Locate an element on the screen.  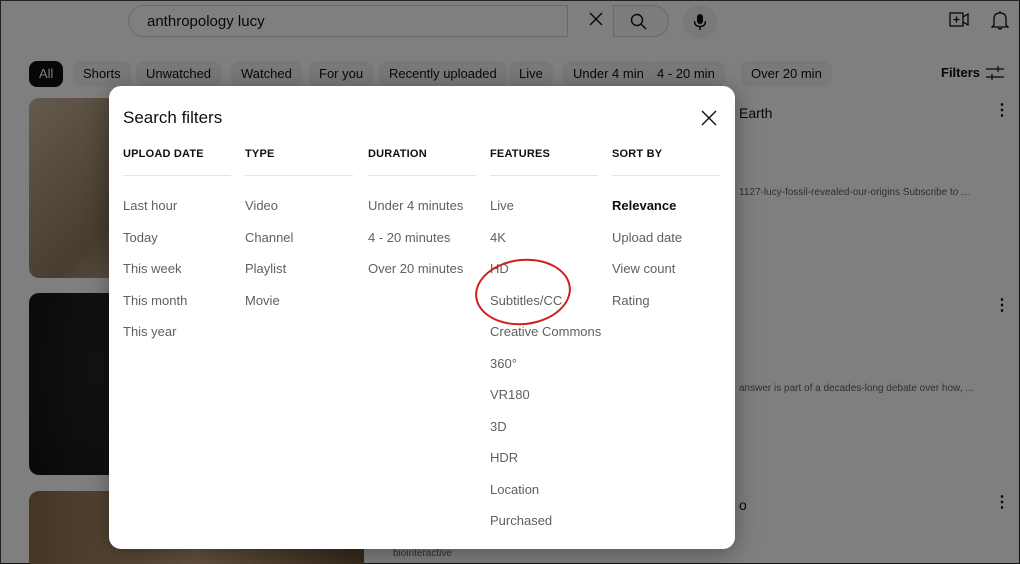
filter-option: 4 - 20 minutes is located at coordinates (422, 246).